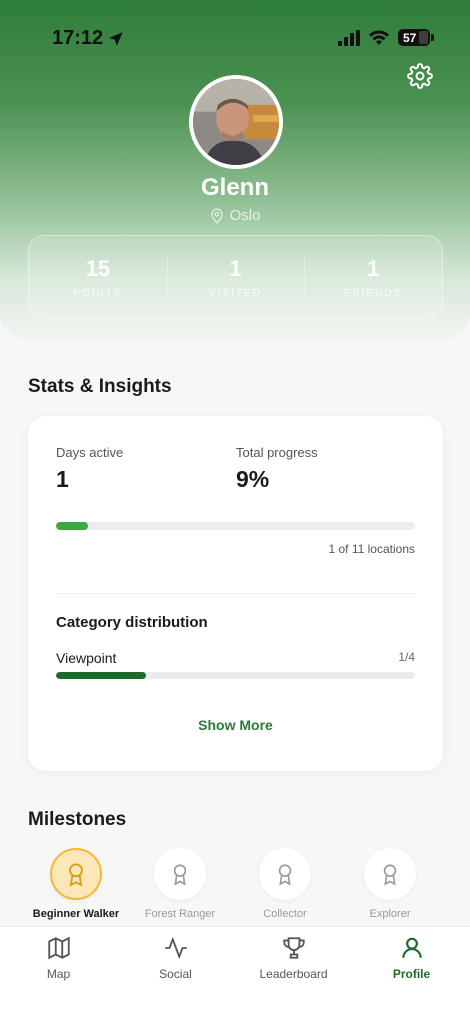  What do you see at coordinates (373, 293) in the screenshot?
I see `stat-label: FRIENDS` at bounding box center [373, 293].